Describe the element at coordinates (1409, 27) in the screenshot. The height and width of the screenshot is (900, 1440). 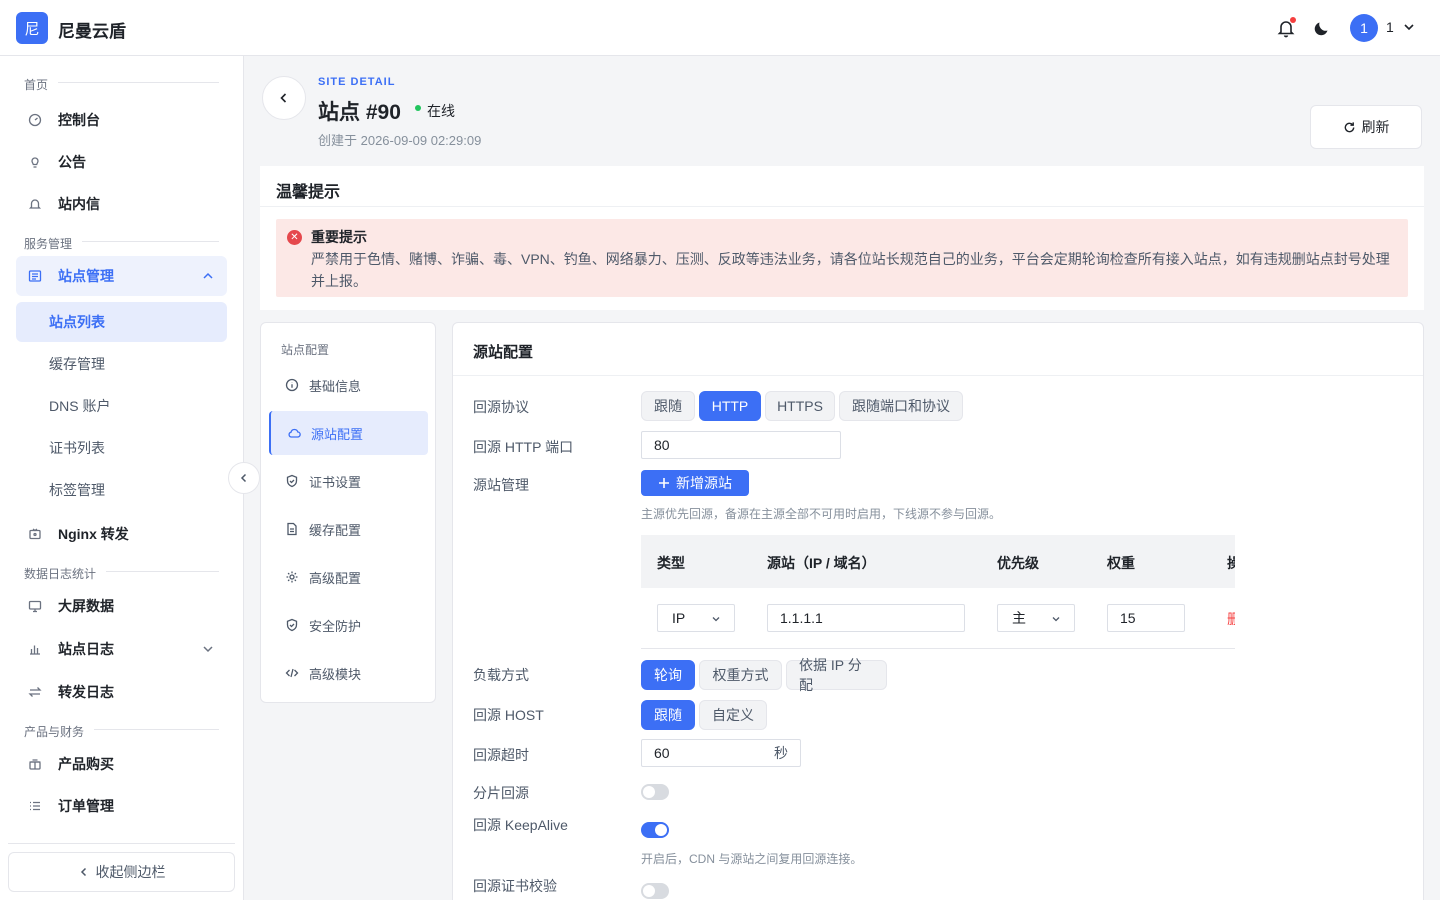
I see `user-menu-chevron-down-icon` at that location.